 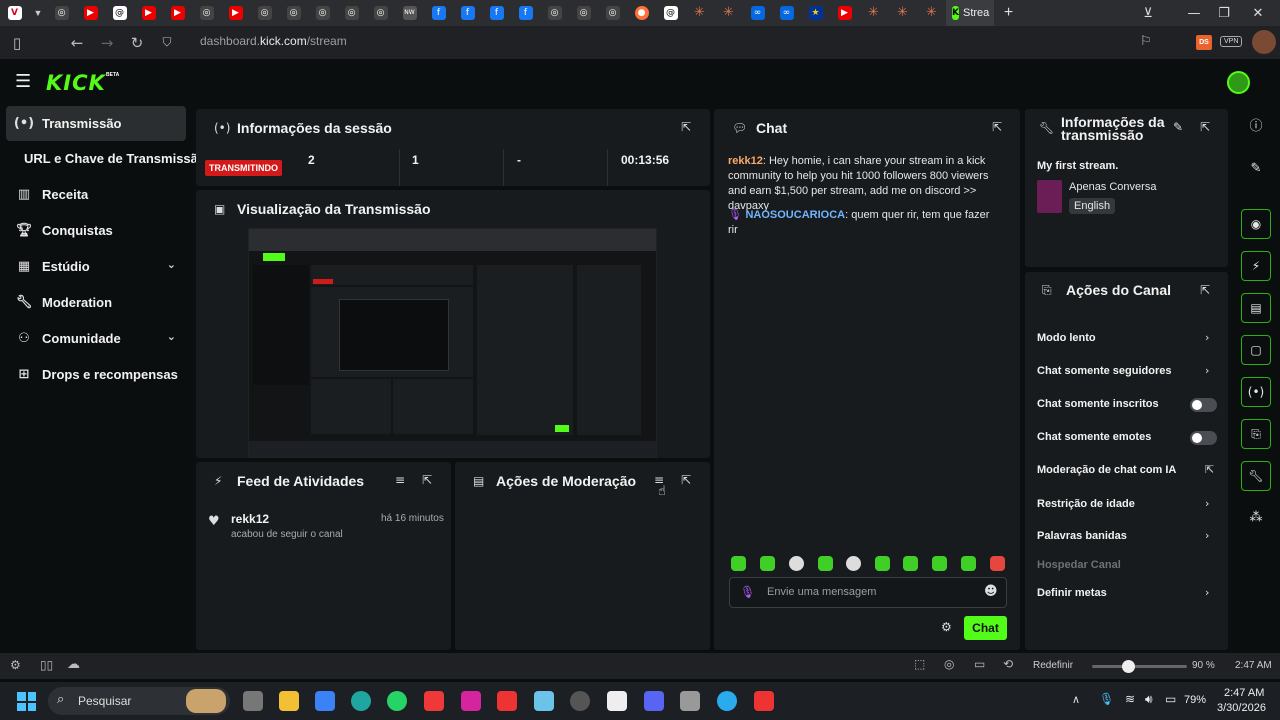 What do you see at coordinates (654, 701) in the screenshot?
I see `discord-icon` at bounding box center [654, 701].